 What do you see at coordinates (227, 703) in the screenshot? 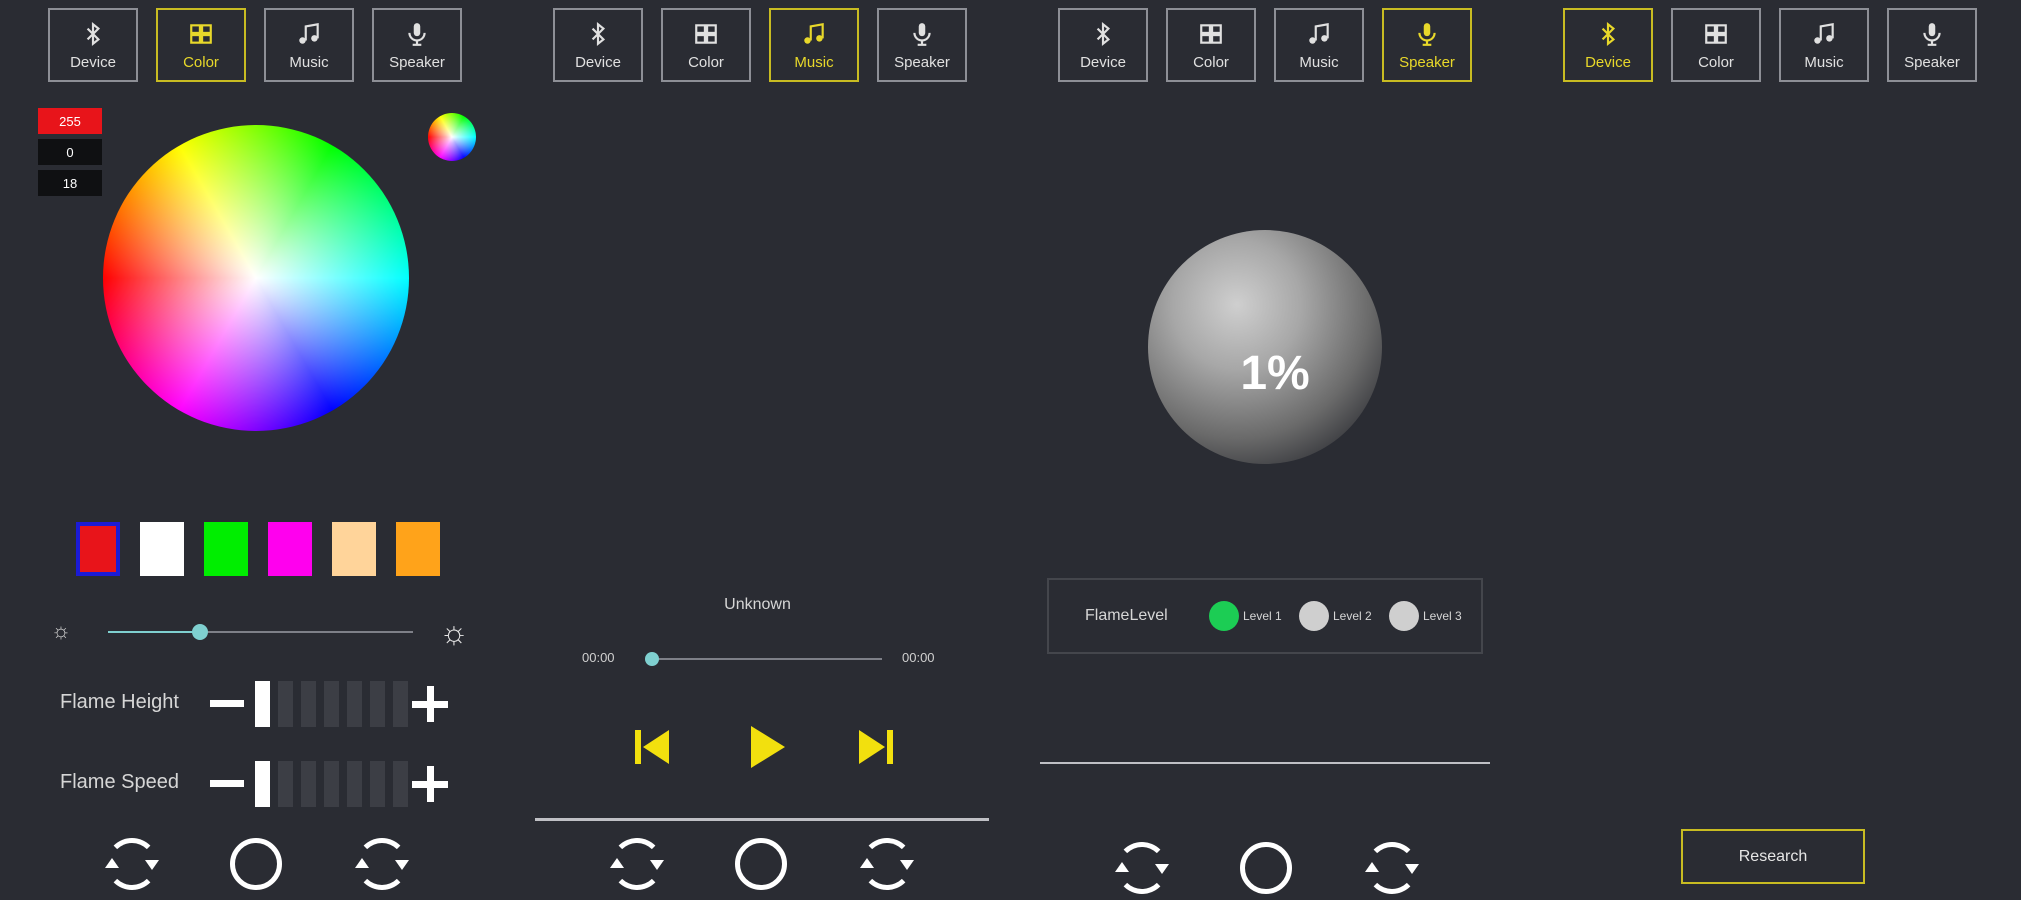
I see `flame-height-minus-button` at bounding box center [227, 703].